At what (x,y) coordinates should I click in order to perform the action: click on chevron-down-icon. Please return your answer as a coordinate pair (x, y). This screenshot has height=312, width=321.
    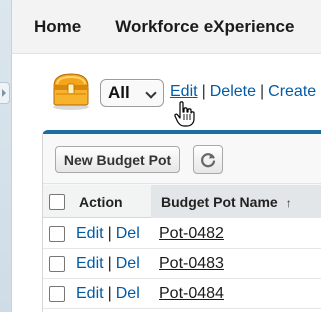
    Looking at the image, I should click on (151, 93).